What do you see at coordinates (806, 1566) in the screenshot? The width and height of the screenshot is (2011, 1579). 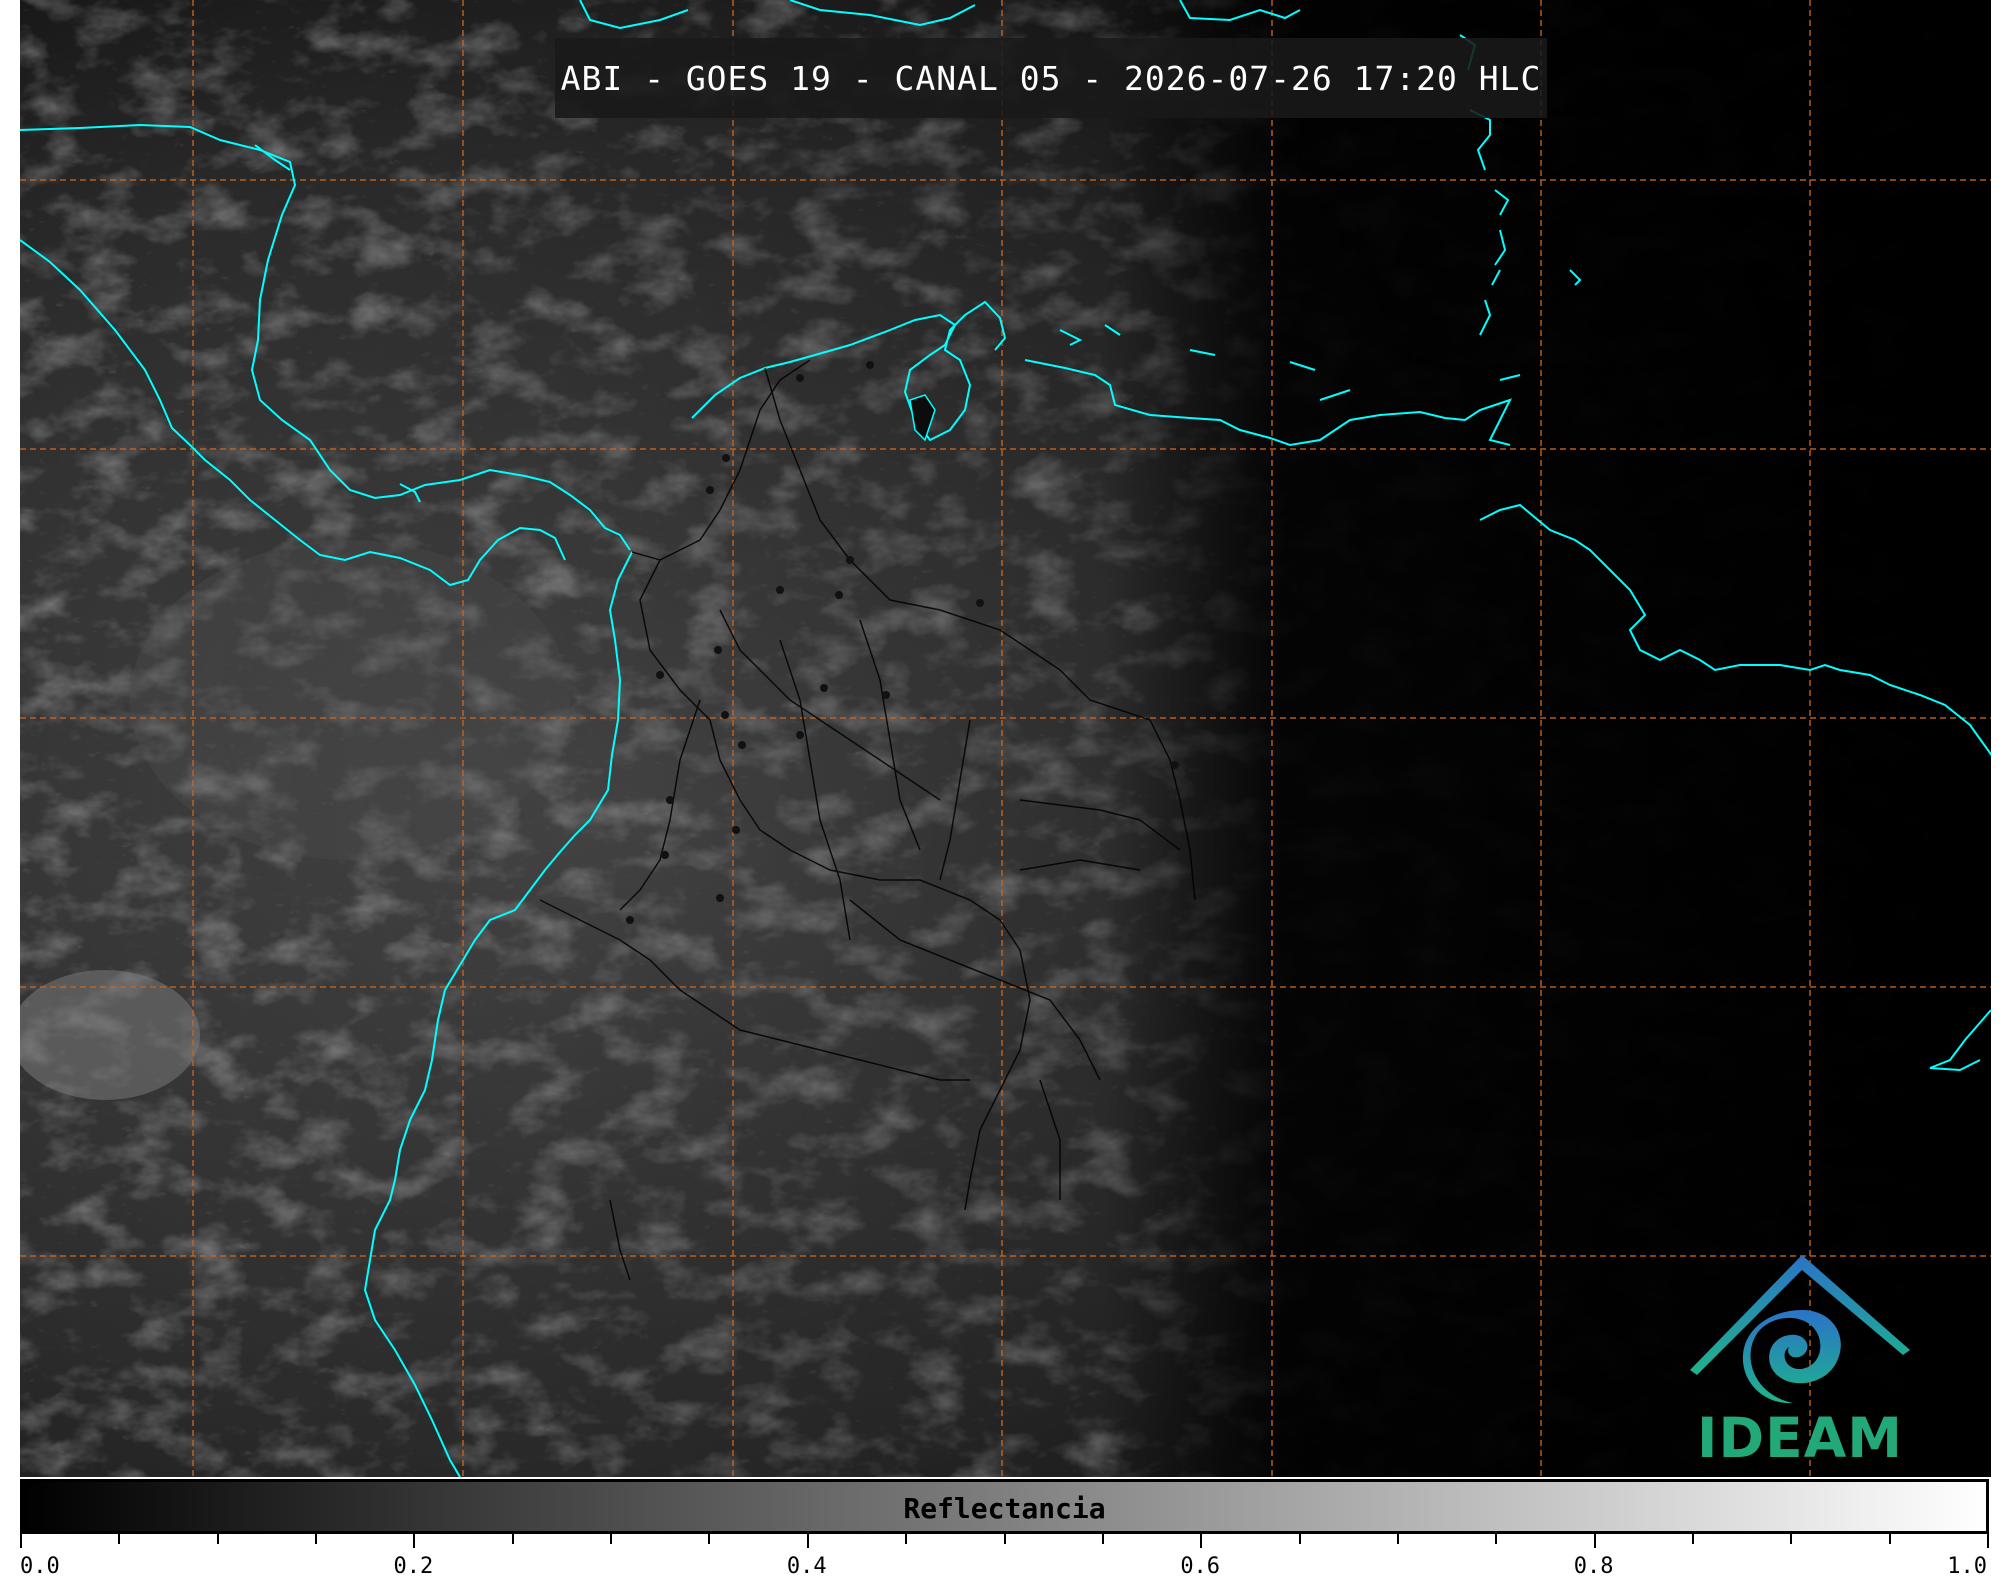 I see `colorbar-tick-label: 0.4` at bounding box center [806, 1566].